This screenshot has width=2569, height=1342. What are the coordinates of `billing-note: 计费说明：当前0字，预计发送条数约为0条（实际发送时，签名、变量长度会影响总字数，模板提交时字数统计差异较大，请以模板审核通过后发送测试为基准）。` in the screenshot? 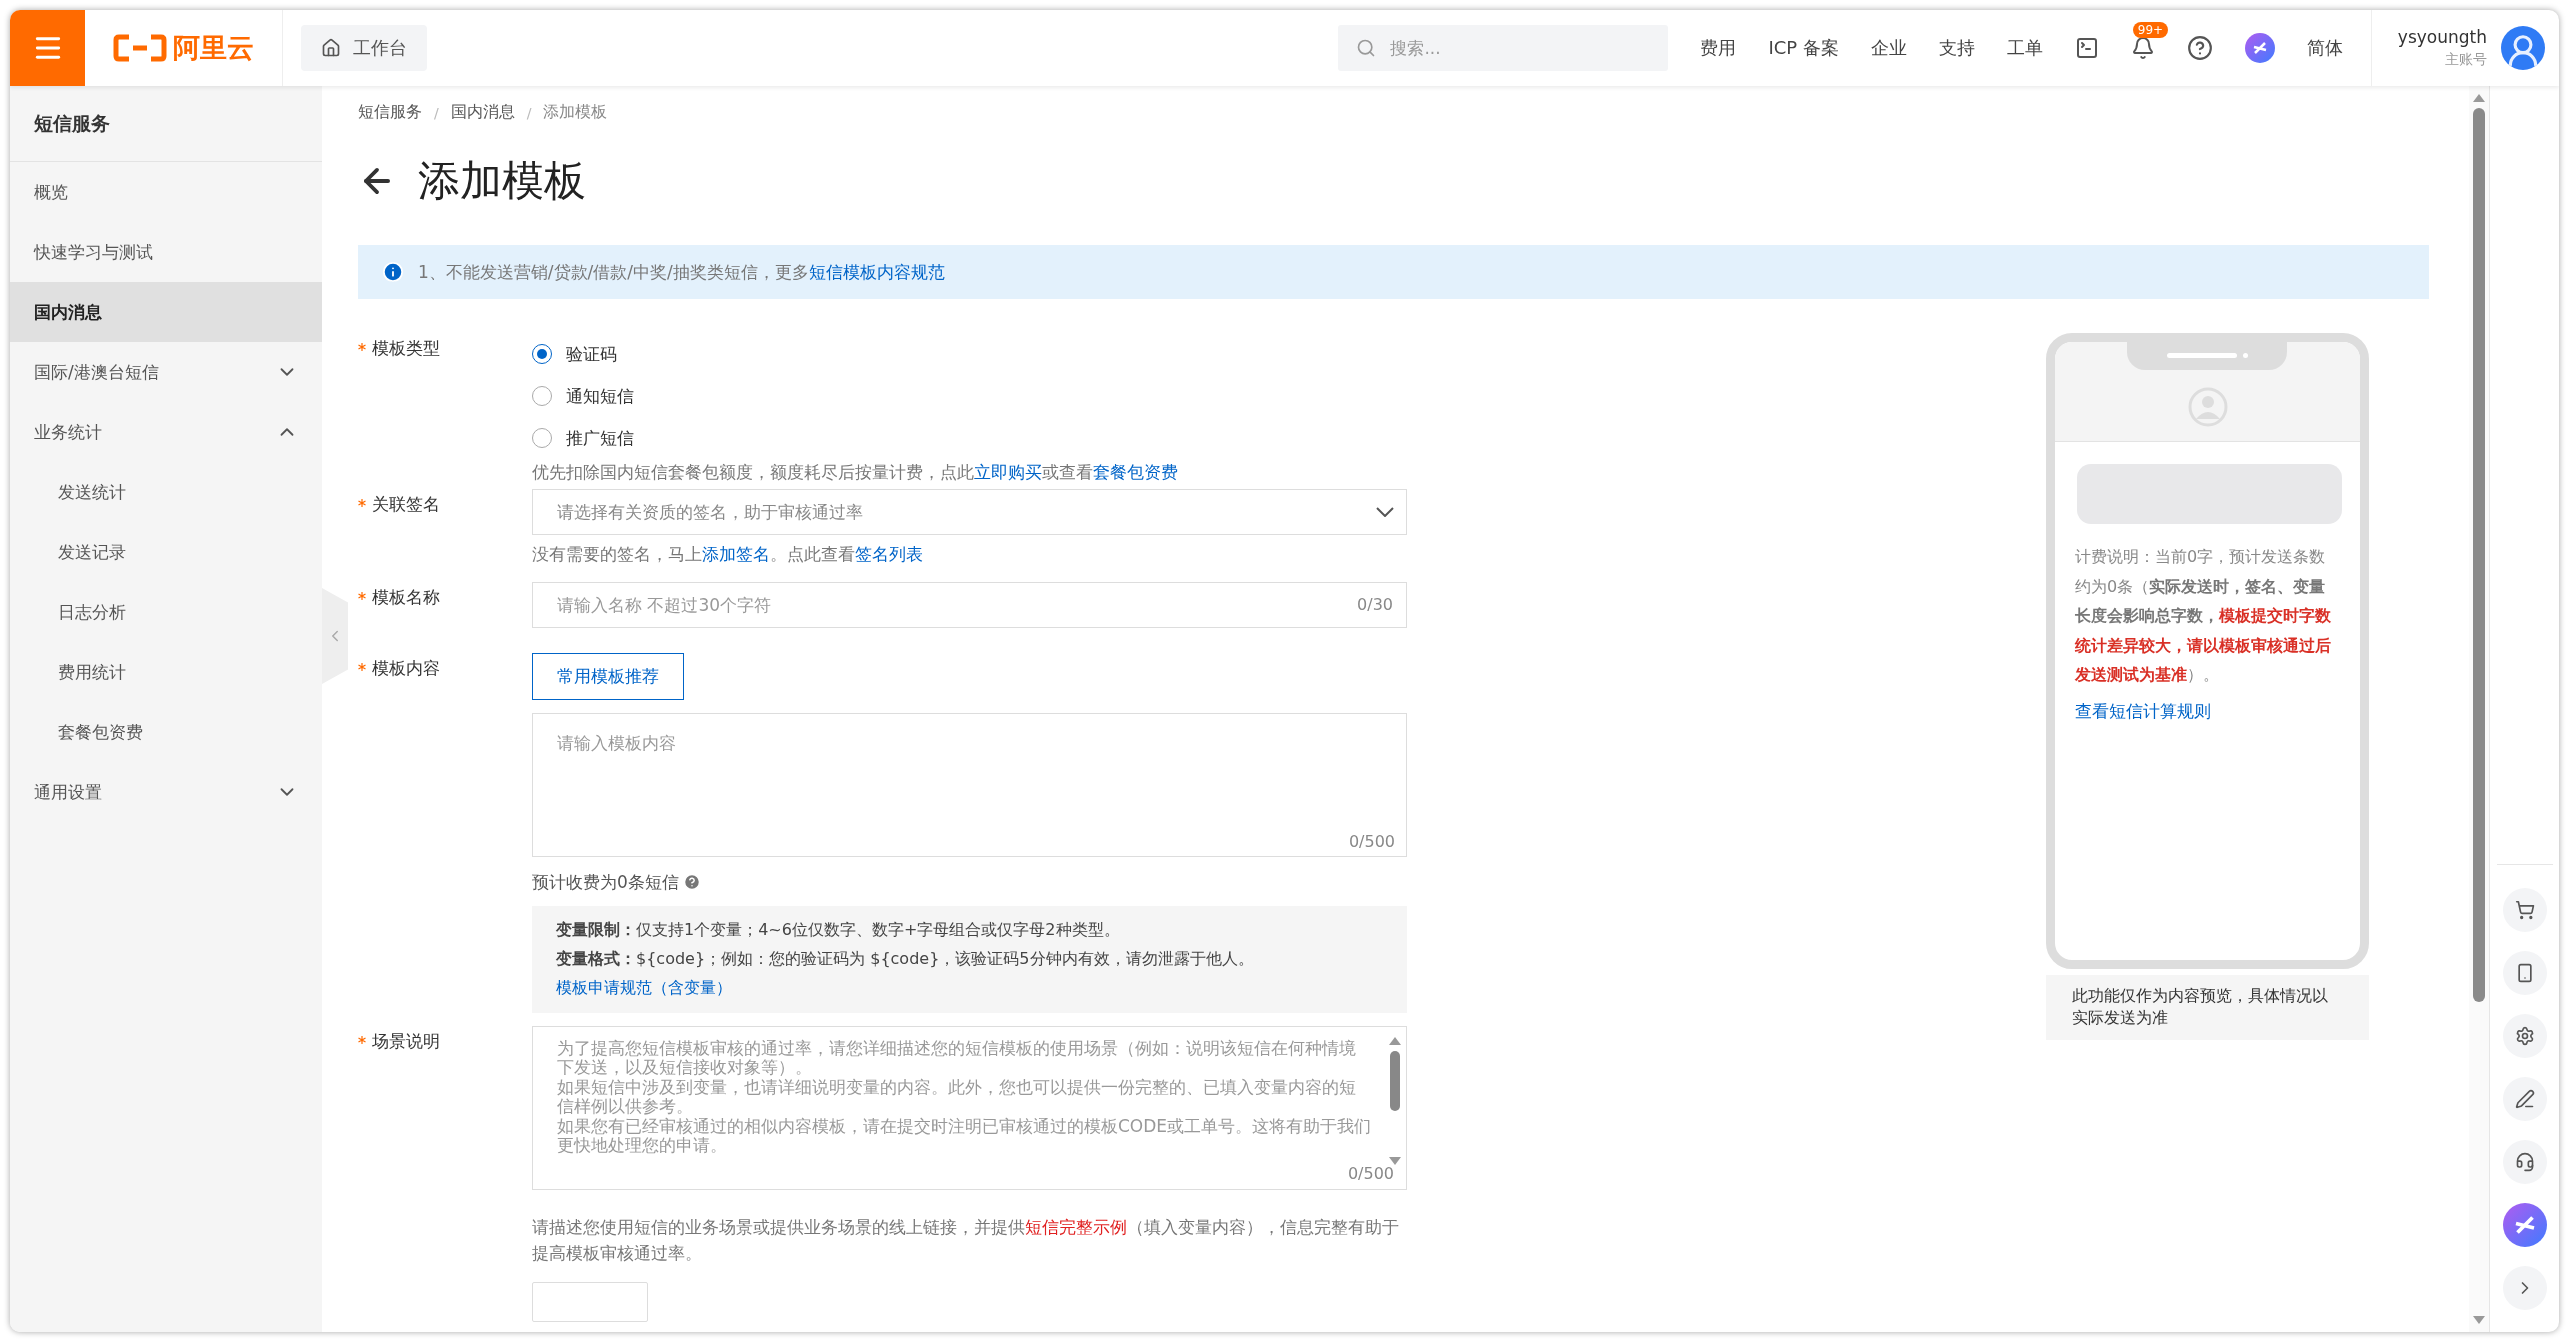 It's located at (2203, 616).